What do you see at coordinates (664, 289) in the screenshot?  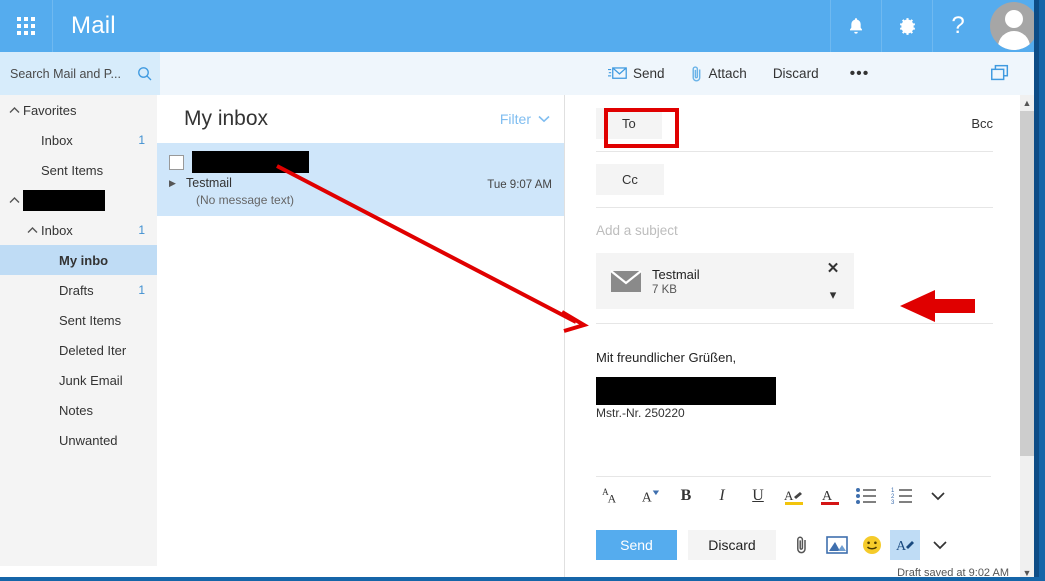 I see `attachment-size: 7 KB` at bounding box center [664, 289].